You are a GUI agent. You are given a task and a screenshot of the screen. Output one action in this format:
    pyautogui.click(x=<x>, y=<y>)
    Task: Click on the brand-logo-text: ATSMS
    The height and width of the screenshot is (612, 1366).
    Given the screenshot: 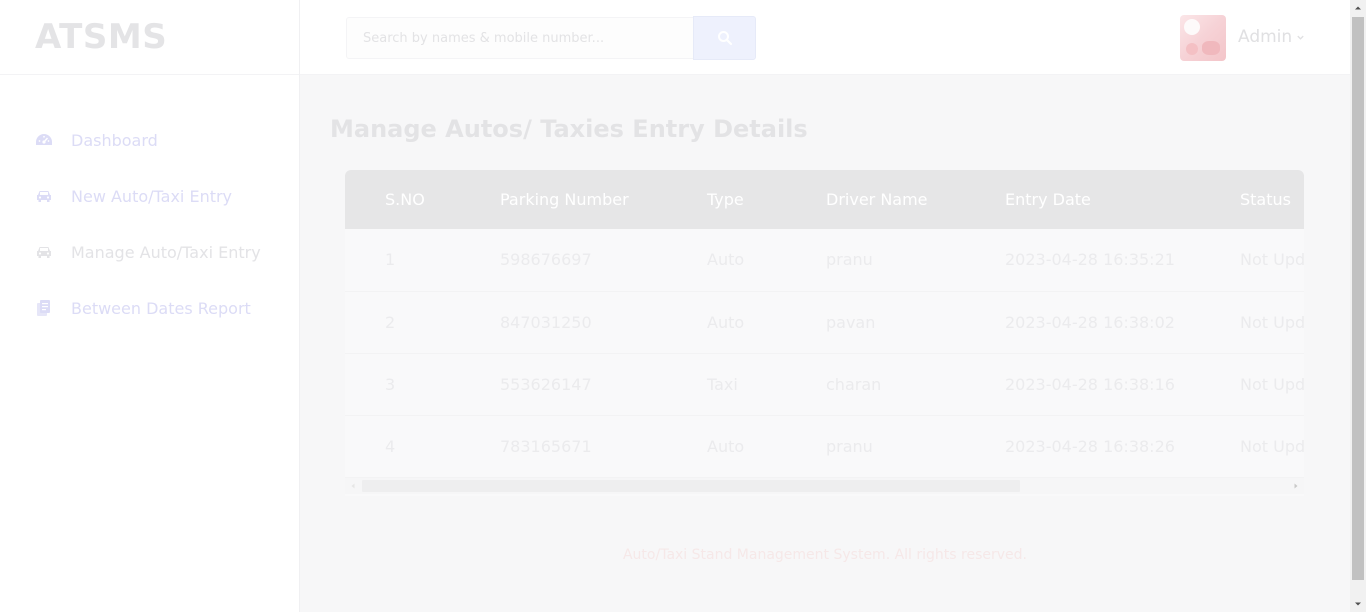 What is the action you would take?
    pyautogui.click(x=101, y=37)
    